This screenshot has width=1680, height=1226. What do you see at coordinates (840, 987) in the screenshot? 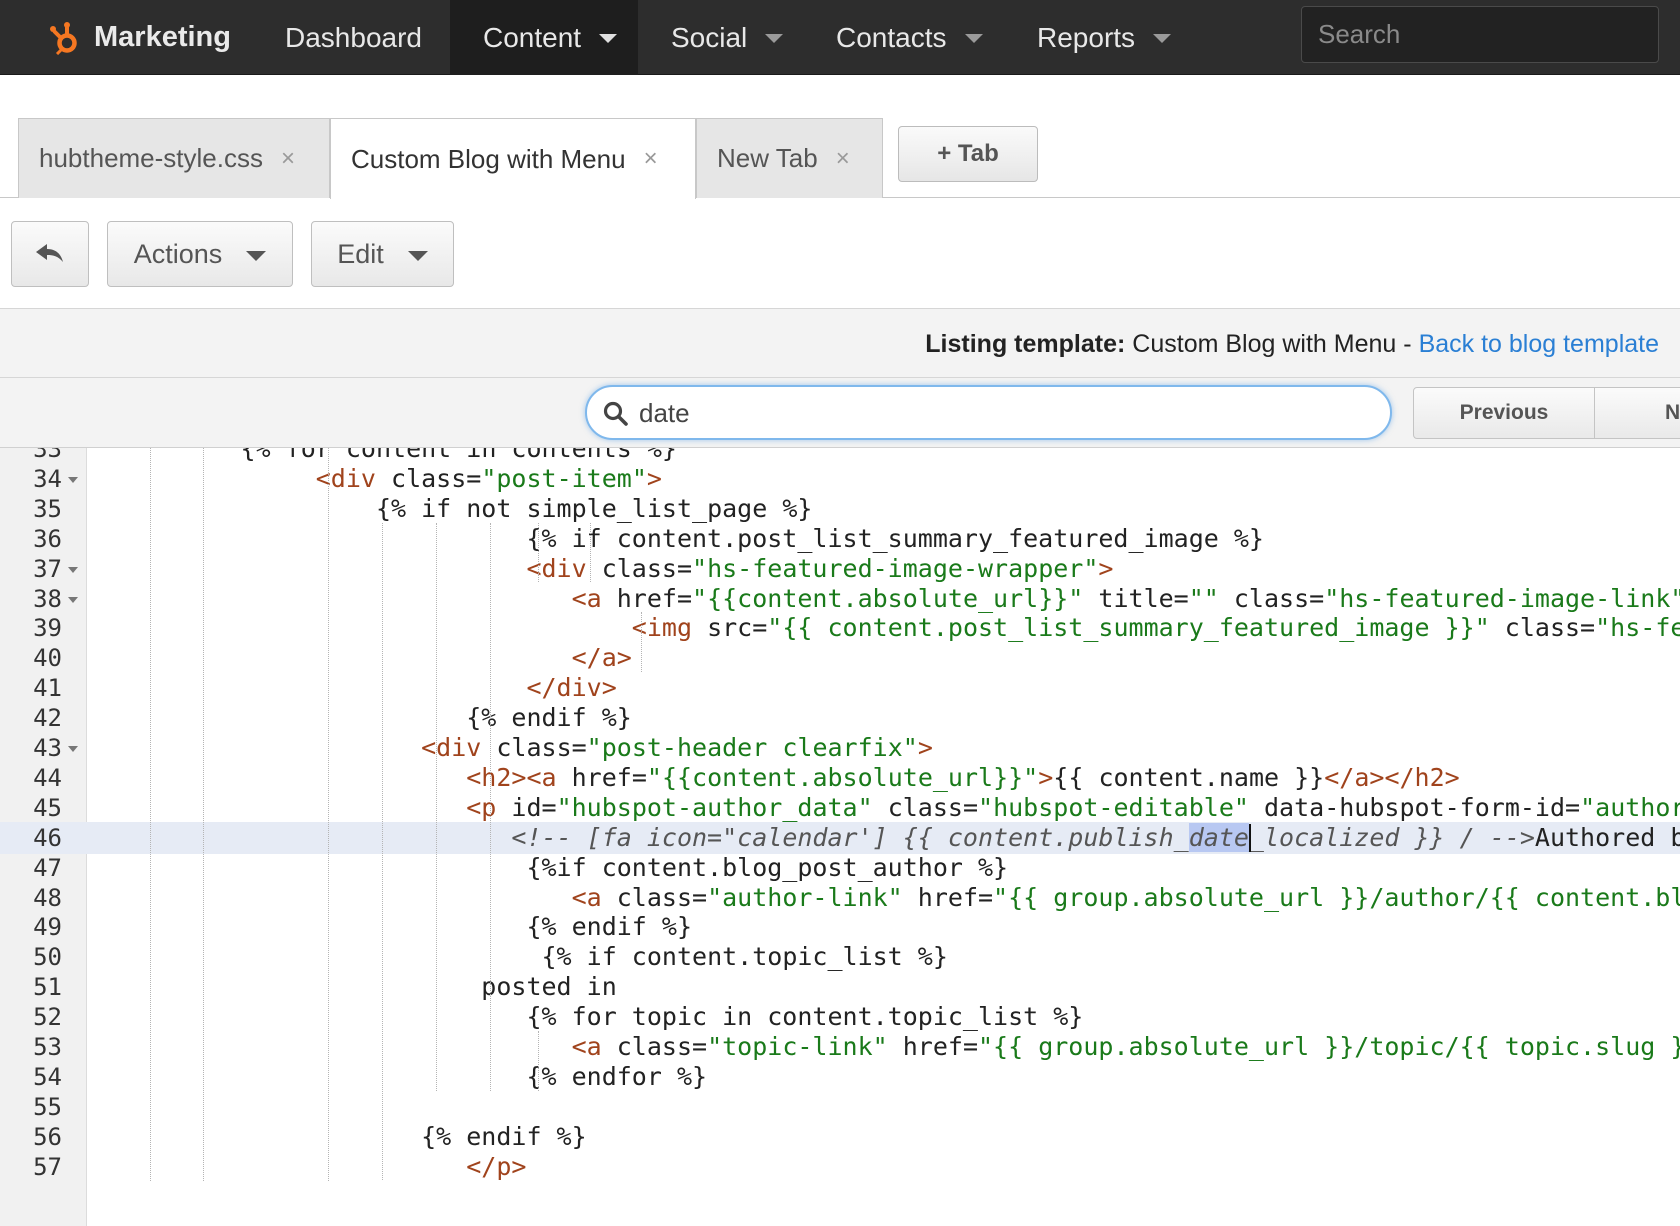
I see `code-line: 51 posted in` at bounding box center [840, 987].